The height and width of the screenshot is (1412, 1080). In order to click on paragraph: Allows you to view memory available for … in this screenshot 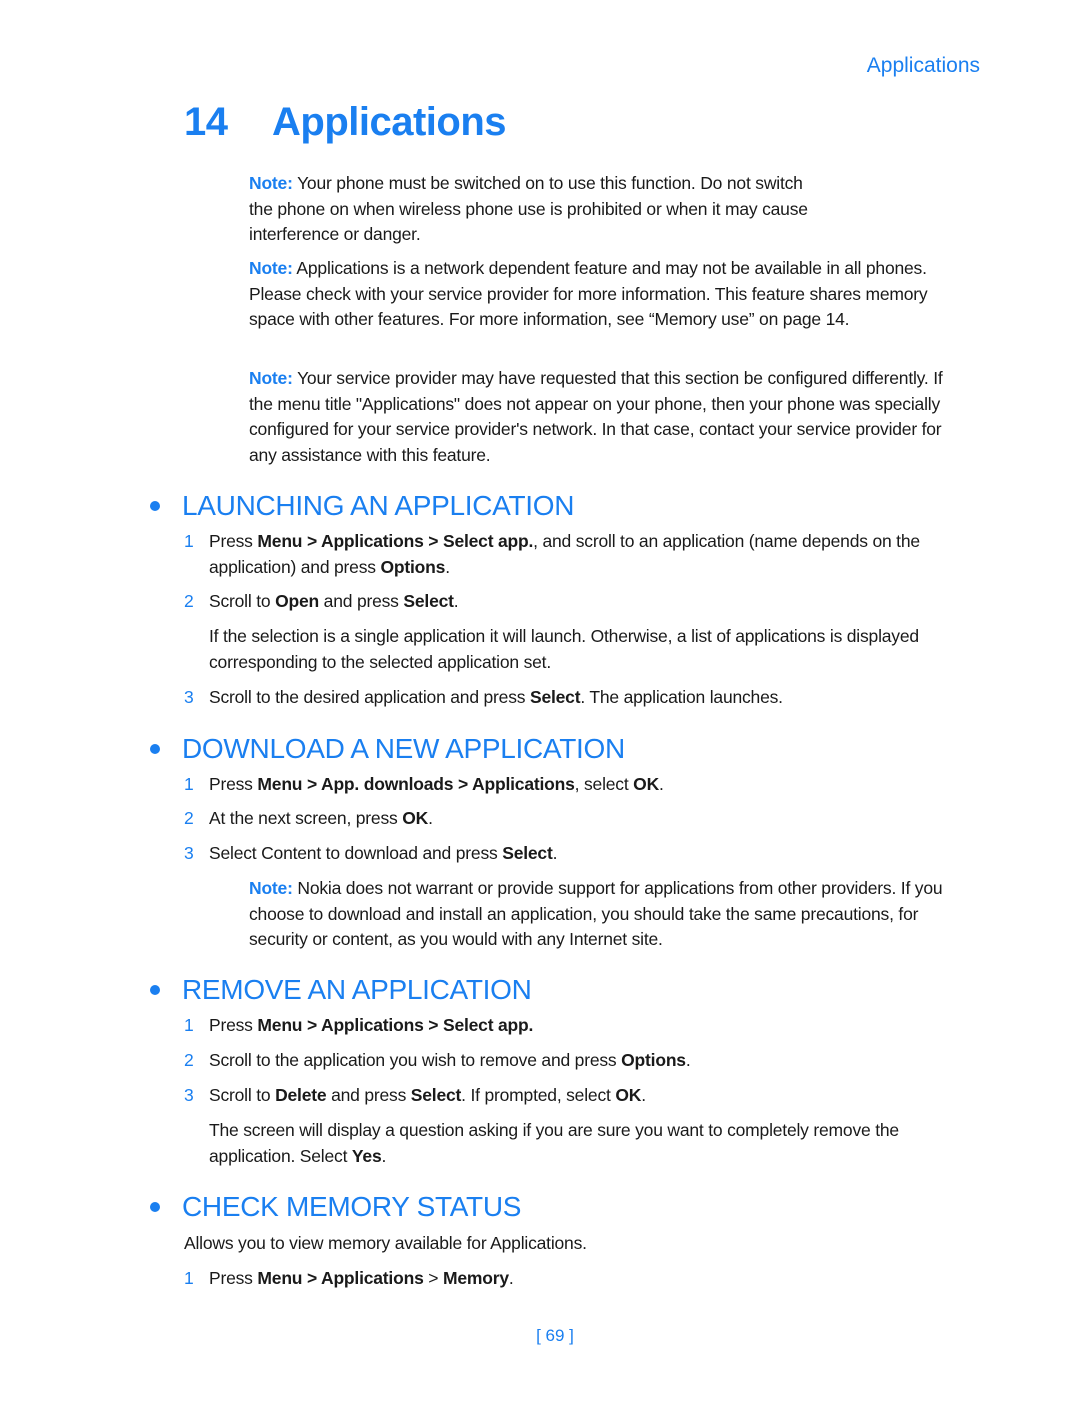, I will do `click(385, 1243)`.